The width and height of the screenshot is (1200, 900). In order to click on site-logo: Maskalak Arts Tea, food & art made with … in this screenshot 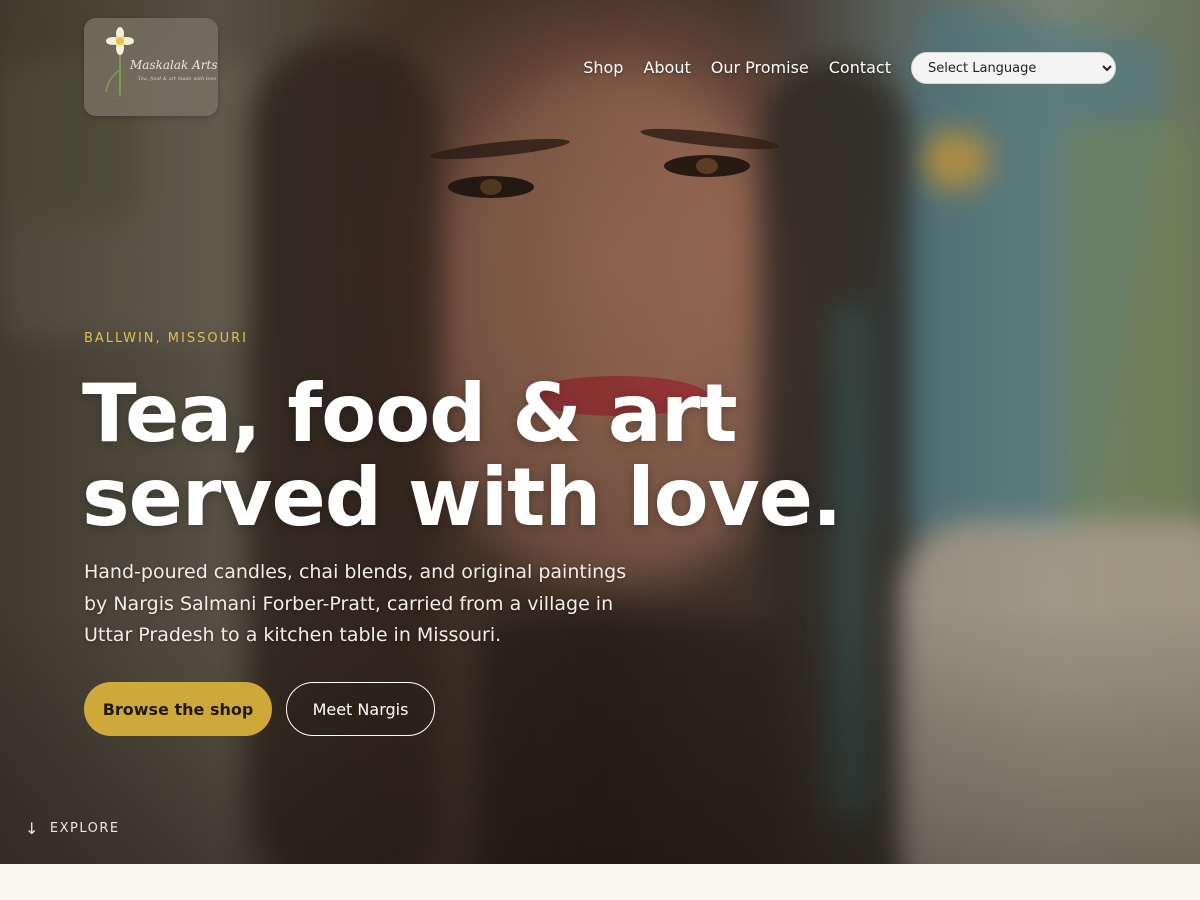, I will do `click(151, 67)`.